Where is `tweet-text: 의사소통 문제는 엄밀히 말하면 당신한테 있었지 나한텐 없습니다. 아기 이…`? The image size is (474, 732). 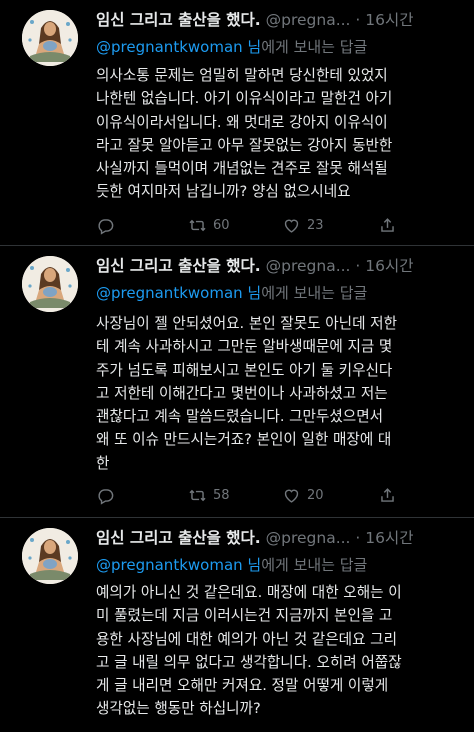 tweet-text: 의사소통 문제는 엄밀히 말하면 당신한테 있었지 나한텐 없습니다. 아기 이… is located at coordinates (244, 134).